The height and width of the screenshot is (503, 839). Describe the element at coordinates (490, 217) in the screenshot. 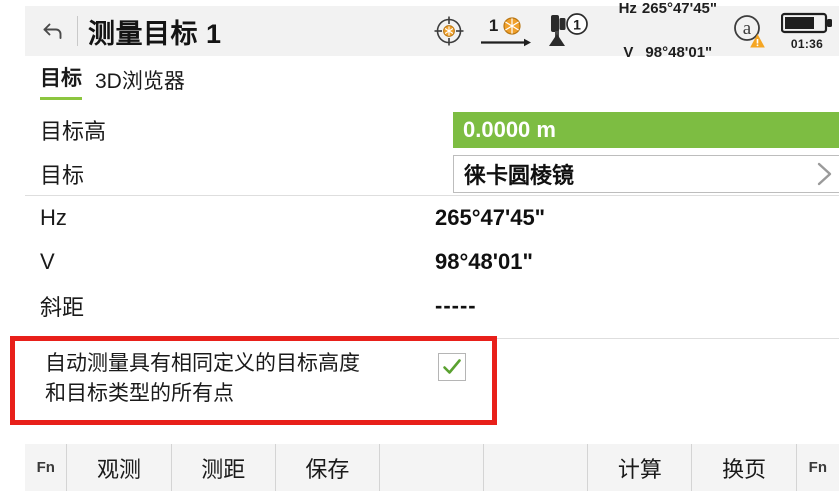

I see `value-hz: 265°47'45"` at that location.